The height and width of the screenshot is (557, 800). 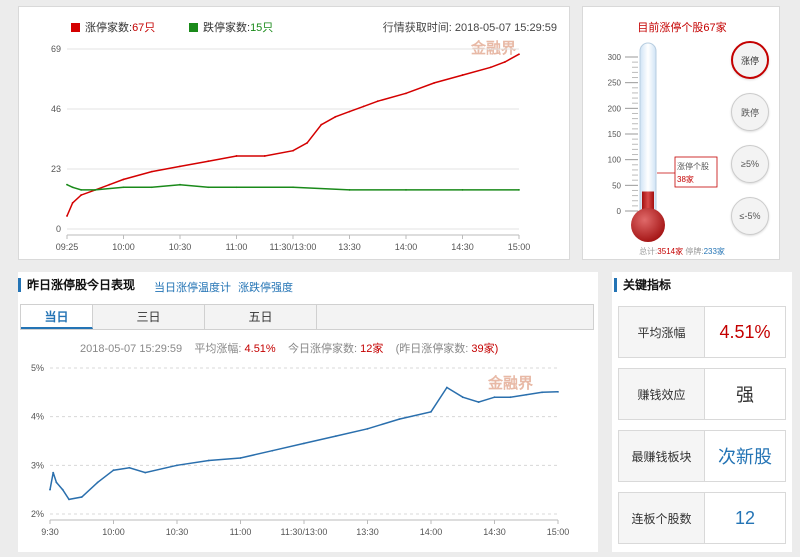 What do you see at coordinates (662, 456) in the screenshot?
I see `metric-label: 最赚钱板块` at bounding box center [662, 456].